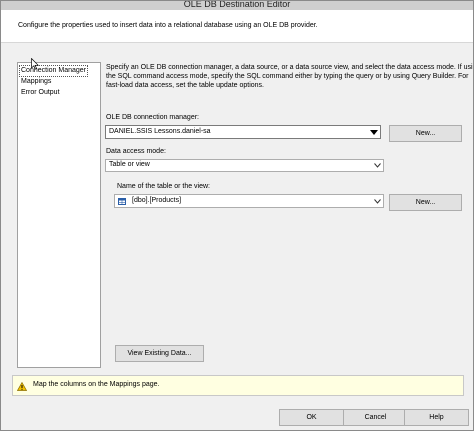 Image resolution: width=474 pixels, height=431 pixels. I want to click on title-bar: OLE DB Destination Editor, so click(237, 5).